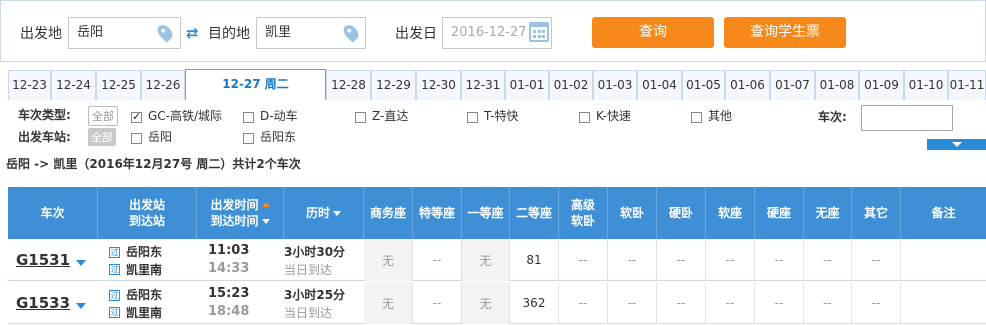 This screenshot has width=986, height=325. What do you see at coordinates (195, 33) in the screenshot?
I see `swap-icon: ⇄` at bounding box center [195, 33].